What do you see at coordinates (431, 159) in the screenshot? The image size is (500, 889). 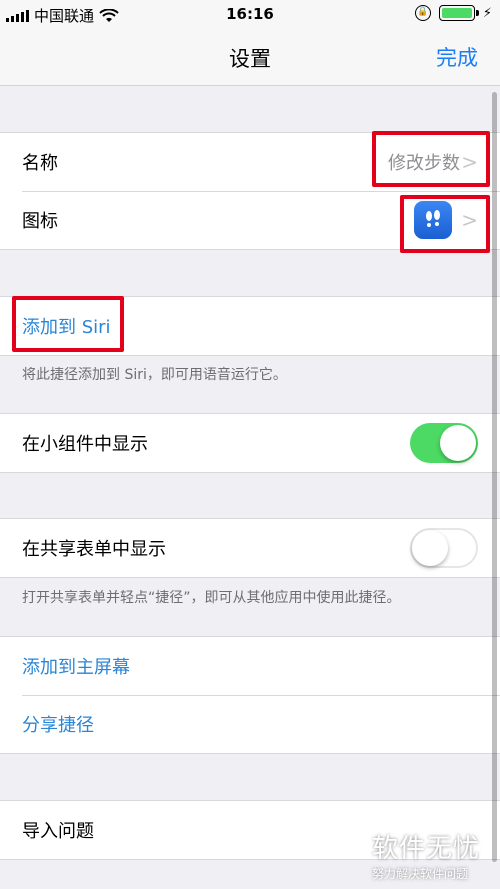 I see `annotation-box-name` at bounding box center [431, 159].